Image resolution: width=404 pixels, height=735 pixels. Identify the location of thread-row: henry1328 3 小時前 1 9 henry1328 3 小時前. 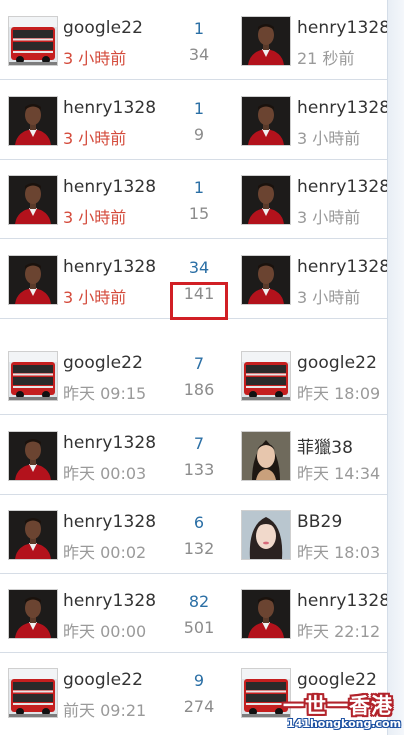
(195, 120).